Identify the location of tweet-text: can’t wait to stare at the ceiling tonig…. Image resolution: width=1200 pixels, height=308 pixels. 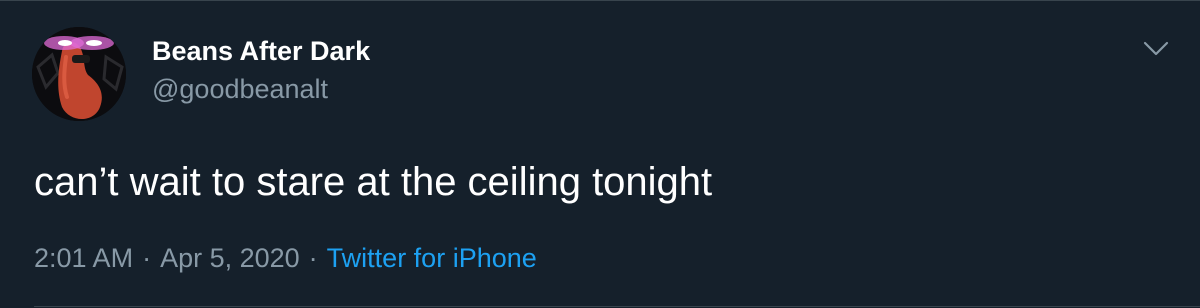
(373, 182).